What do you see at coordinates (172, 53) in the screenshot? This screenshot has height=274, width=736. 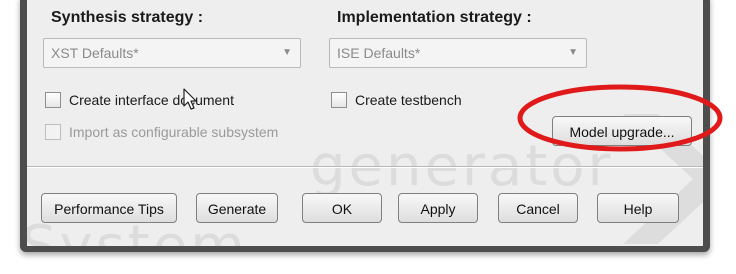 I see `synthesis-strategy-select: XST Defaults* ▼` at bounding box center [172, 53].